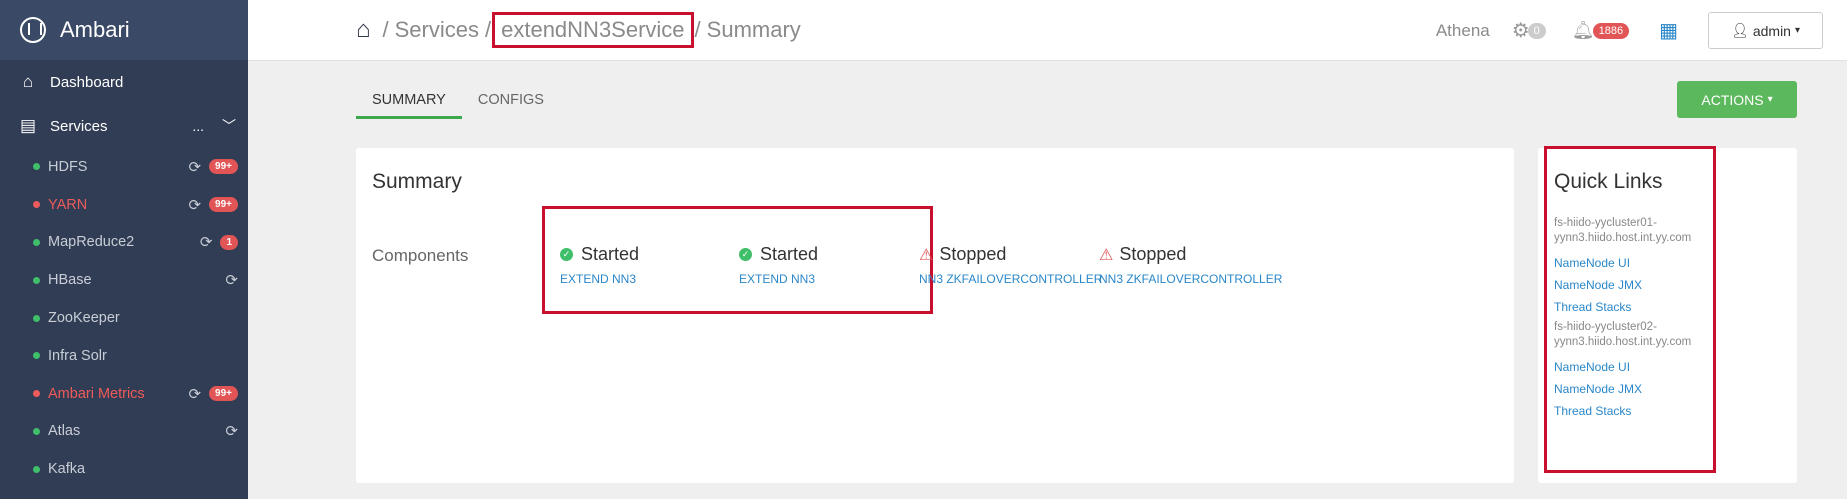 This screenshot has height=499, width=1847. What do you see at coordinates (124, 30) in the screenshot?
I see `brand: Ambari` at bounding box center [124, 30].